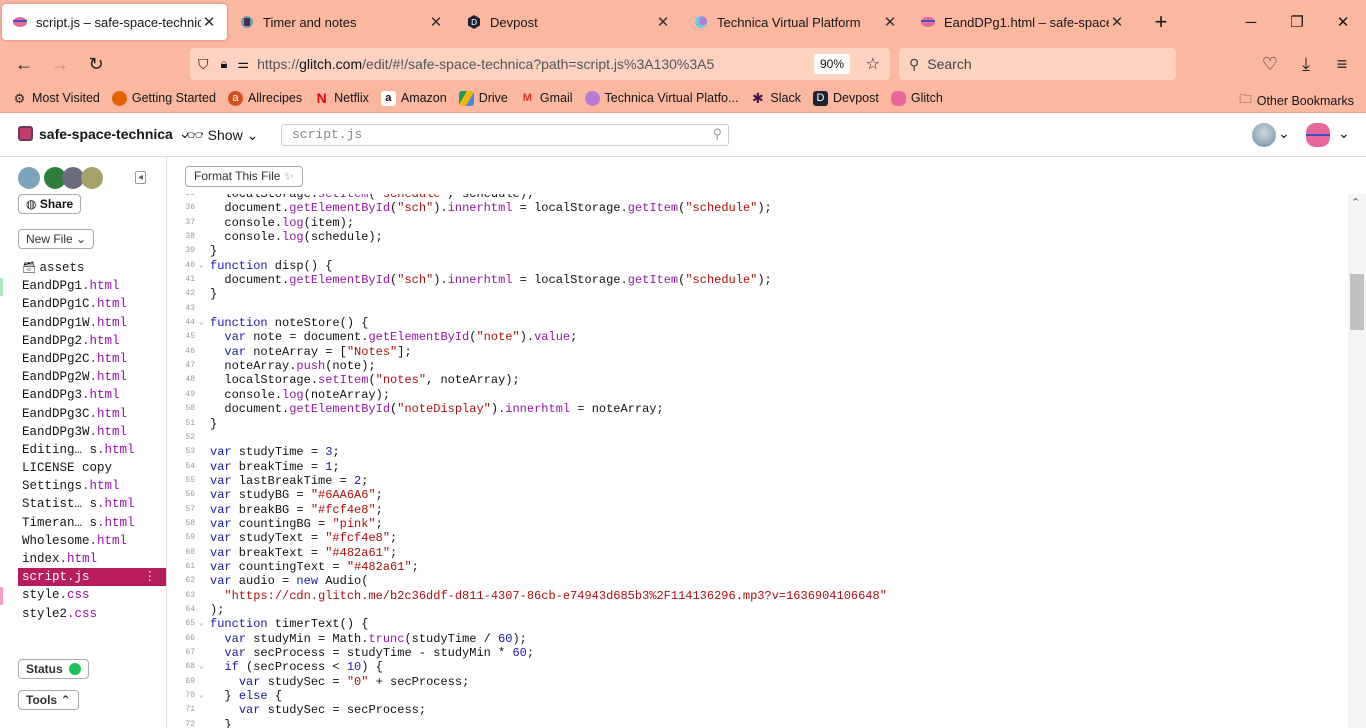  What do you see at coordinates (916, 98) in the screenshot?
I see `bookmark-glitch: Glitch` at bounding box center [916, 98].